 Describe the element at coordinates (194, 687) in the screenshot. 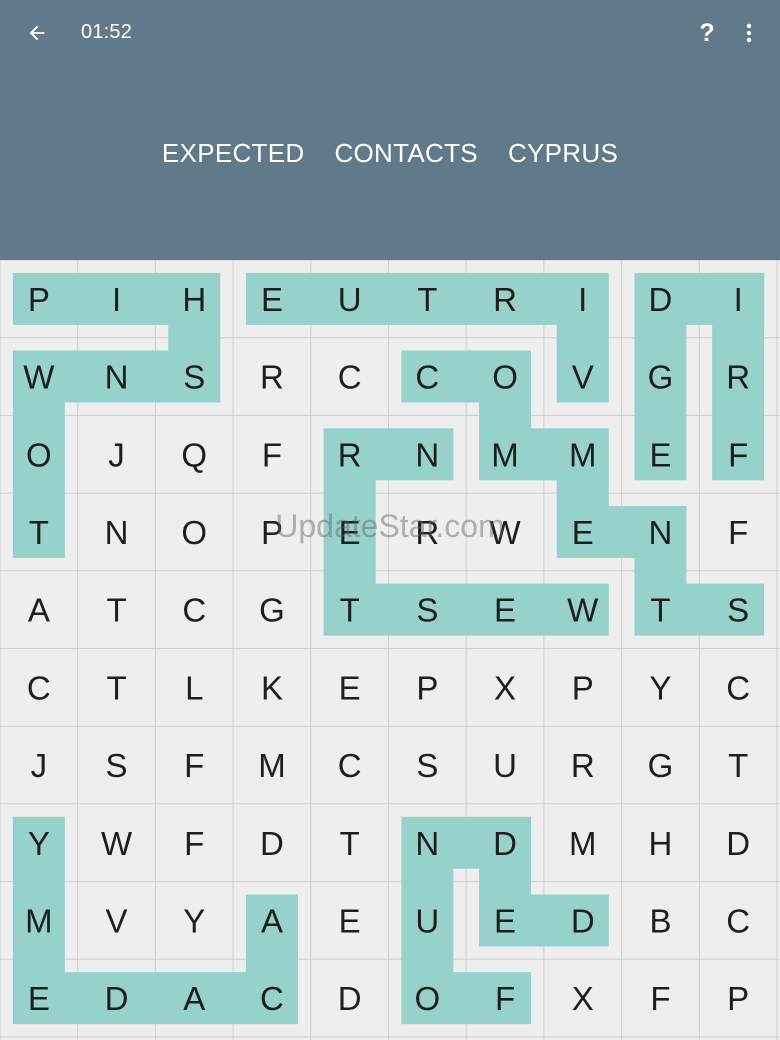

I see `grid-cell-letter: L` at that location.